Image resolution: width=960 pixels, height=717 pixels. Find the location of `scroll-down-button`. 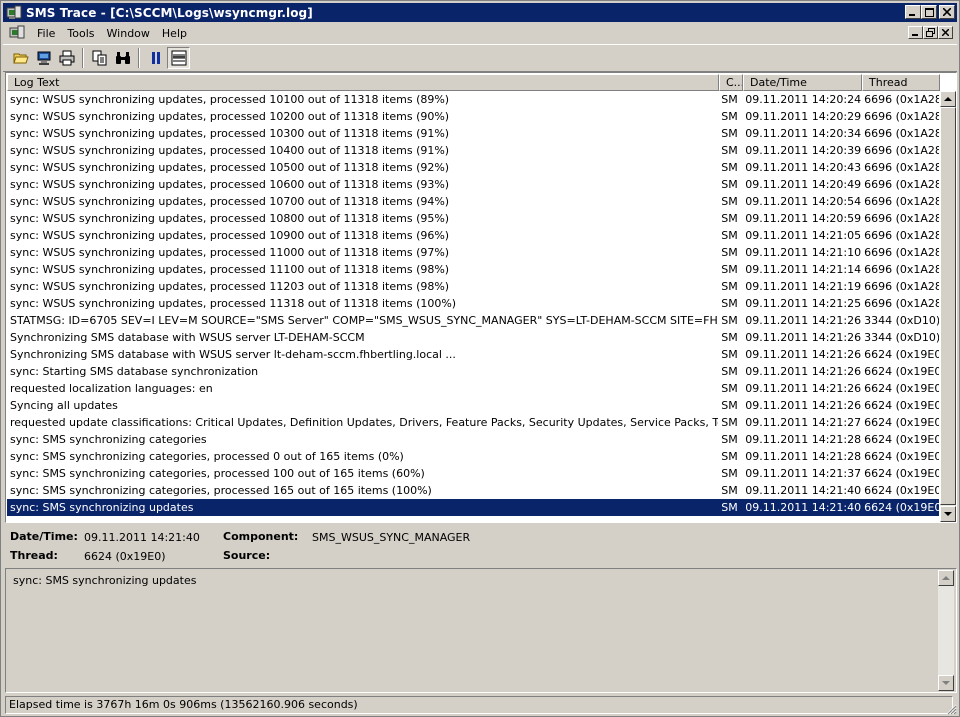

scroll-down-button is located at coordinates (948, 514).